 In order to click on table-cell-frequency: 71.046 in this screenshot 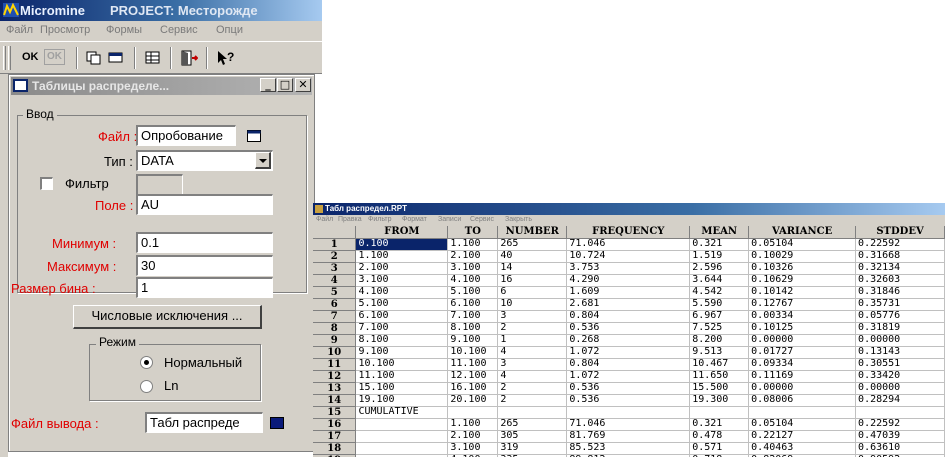, I will do `click(628, 244)`.